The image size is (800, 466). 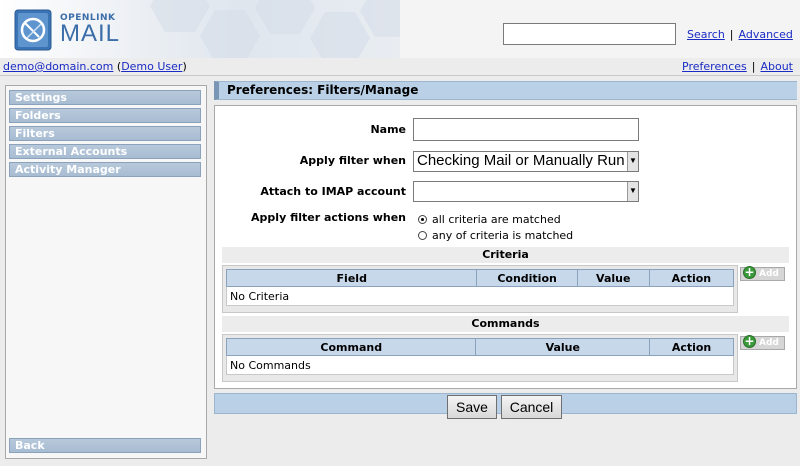 What do you see at coordinates (200, 29) in the screenshot?
I see `logo-banner: OPENLINK MAIL` at bounding box center [200, 29].